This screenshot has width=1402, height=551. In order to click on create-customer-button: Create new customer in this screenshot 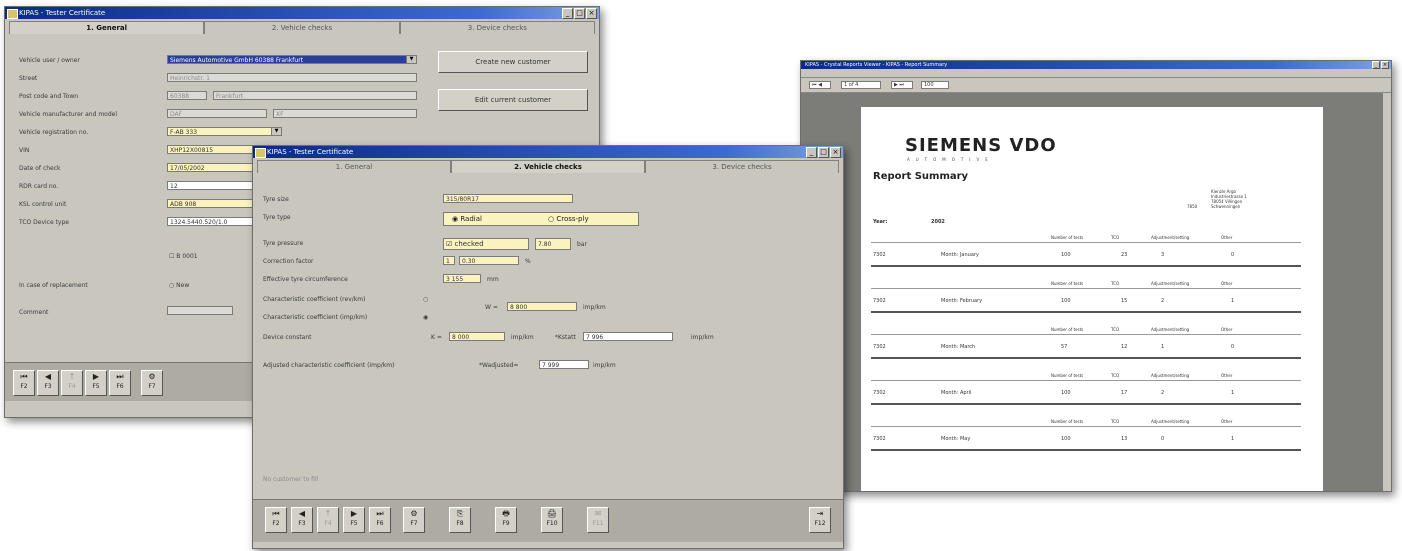, I will do `click(513, 62)`.